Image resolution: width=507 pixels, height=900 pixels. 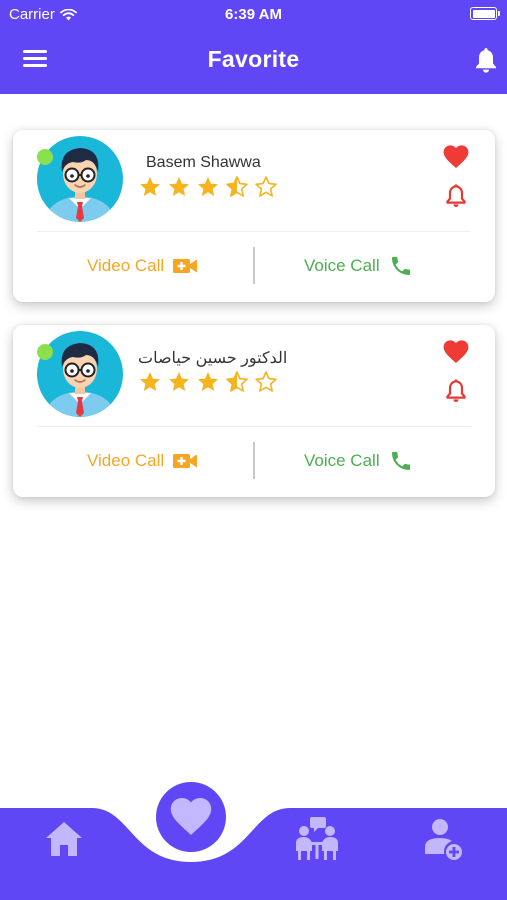 What do you see at coordinates (203, 162) in the screenshot?
I see `doctor-name: Basem Shawwa` at bounding box center [203, 162].